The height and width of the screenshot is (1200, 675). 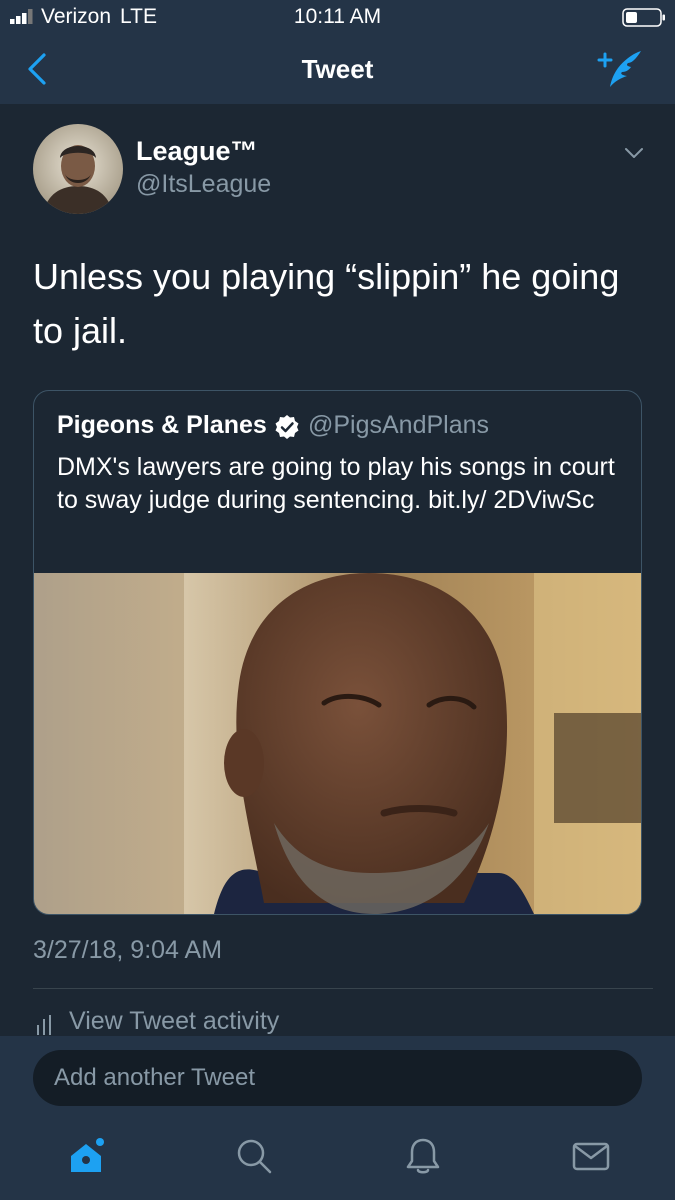 I want to click on divider, so click(x=343, y=988).